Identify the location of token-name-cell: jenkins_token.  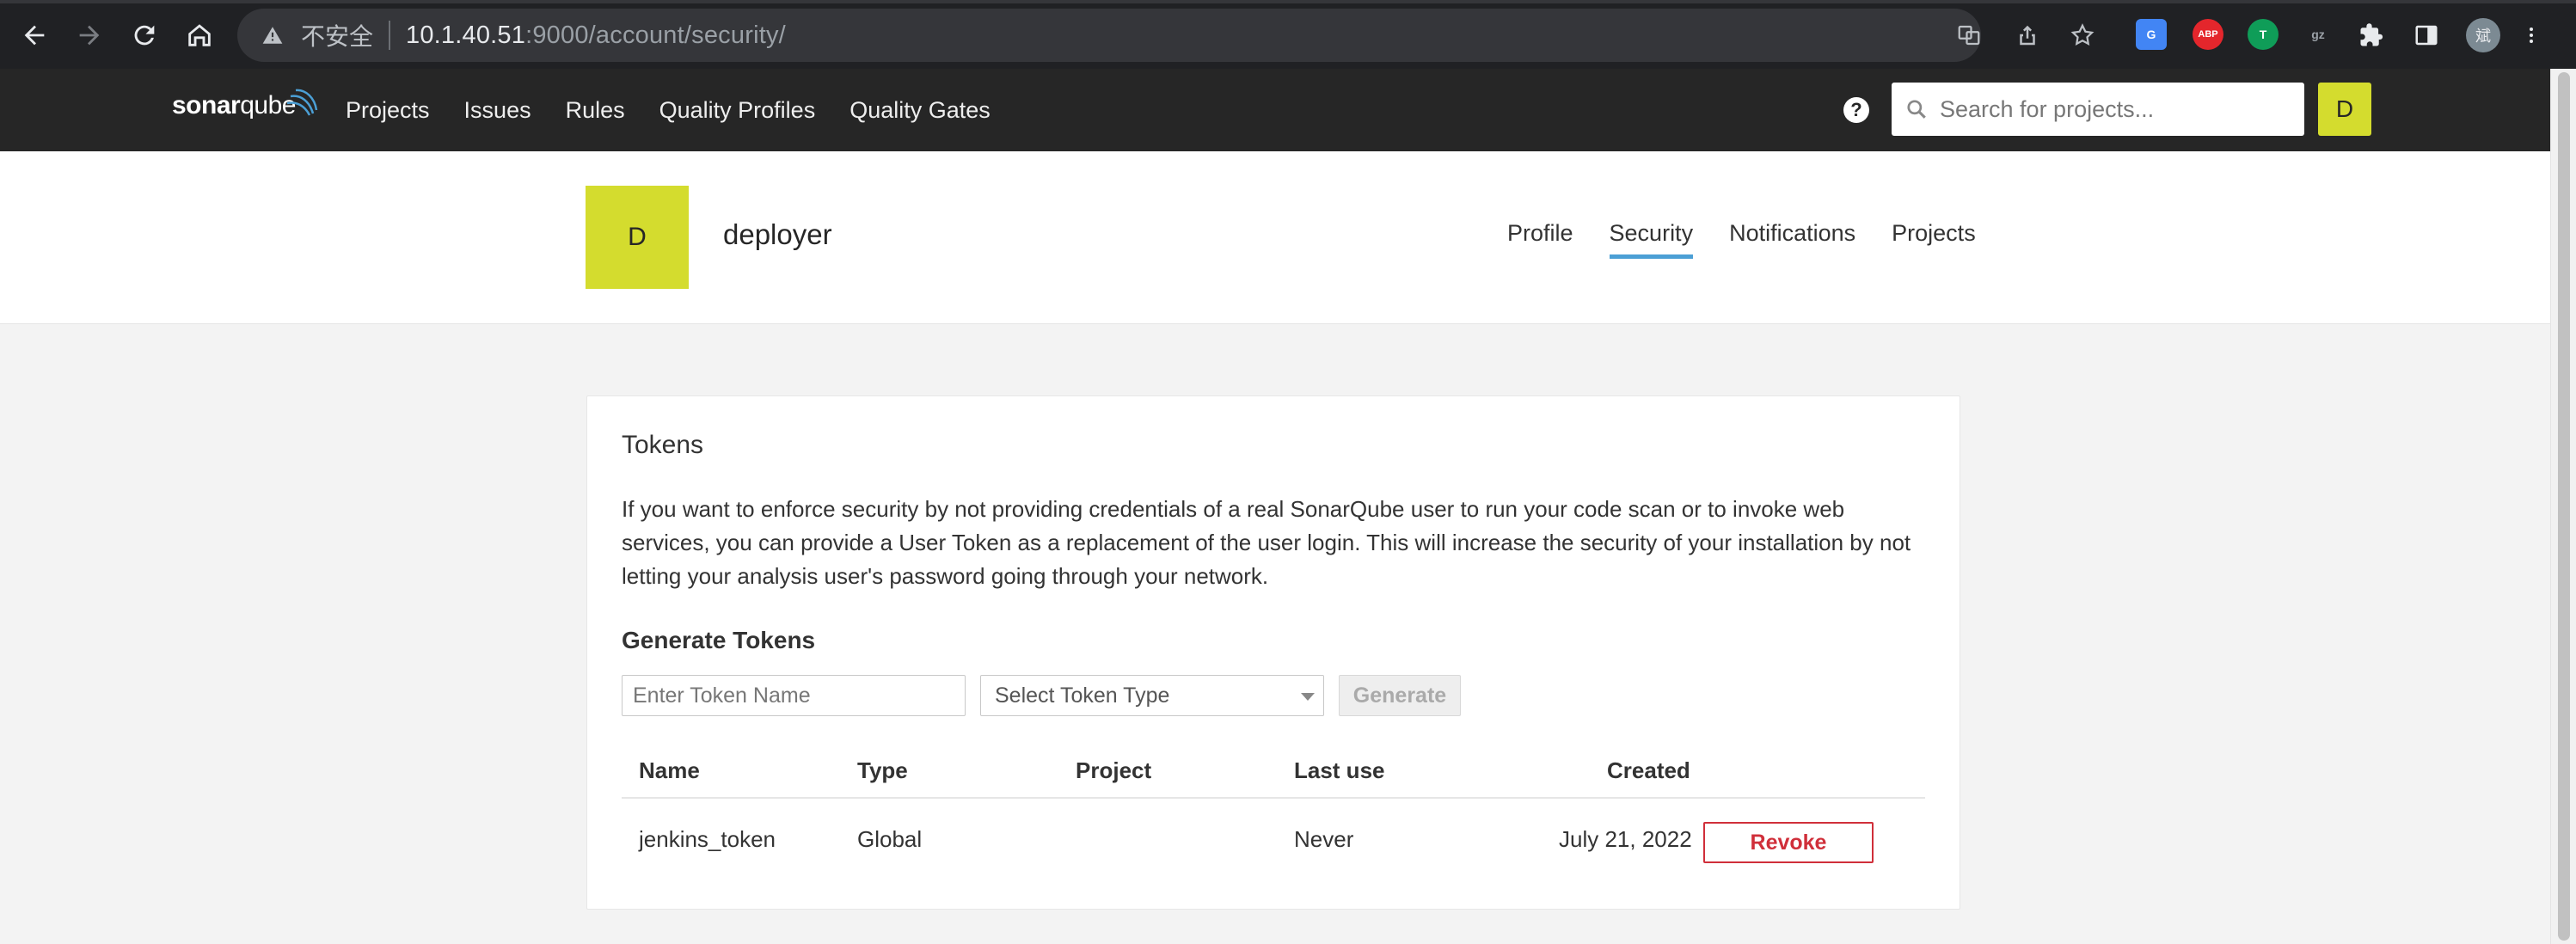
(707, 839).